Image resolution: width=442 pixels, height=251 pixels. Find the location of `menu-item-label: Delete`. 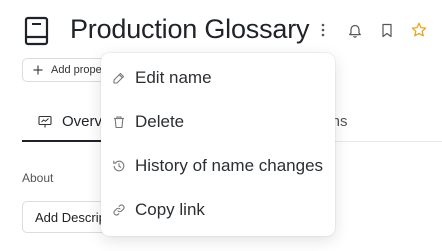

menu-item-label: Delete is located at coordinates (160, 121).